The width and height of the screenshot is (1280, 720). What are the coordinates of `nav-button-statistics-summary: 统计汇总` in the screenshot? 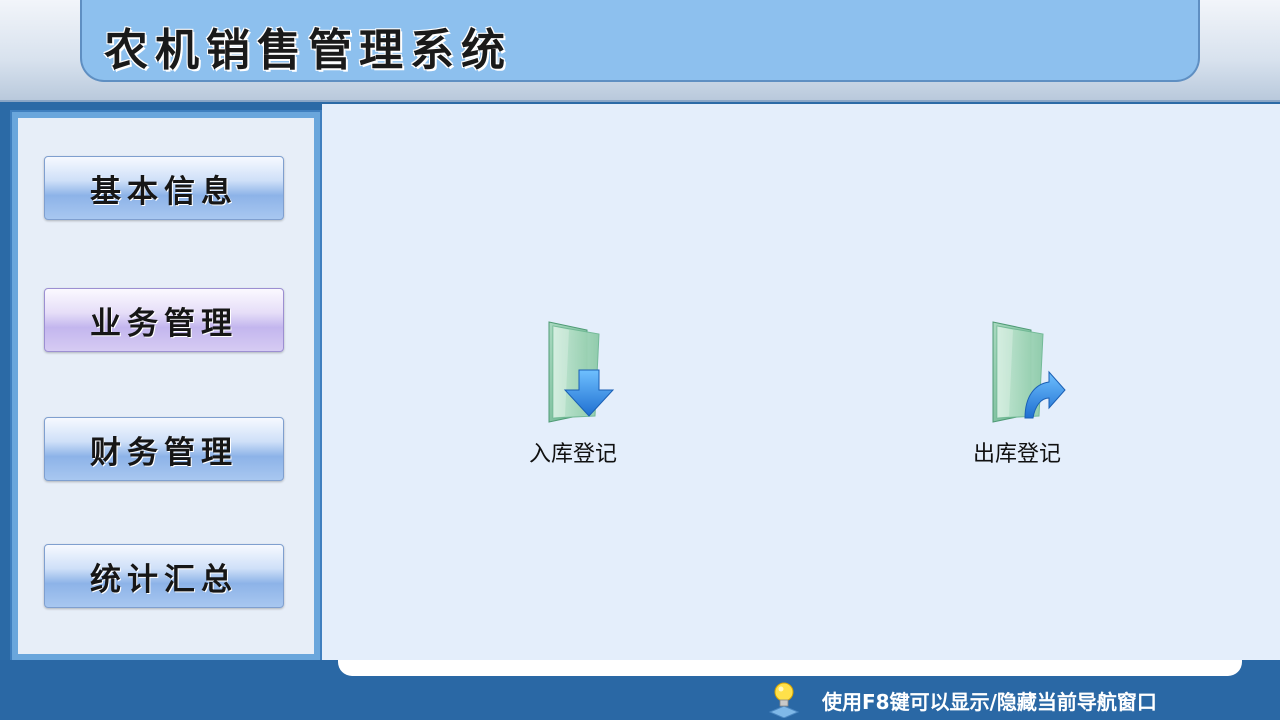 It's located at (164, 576).